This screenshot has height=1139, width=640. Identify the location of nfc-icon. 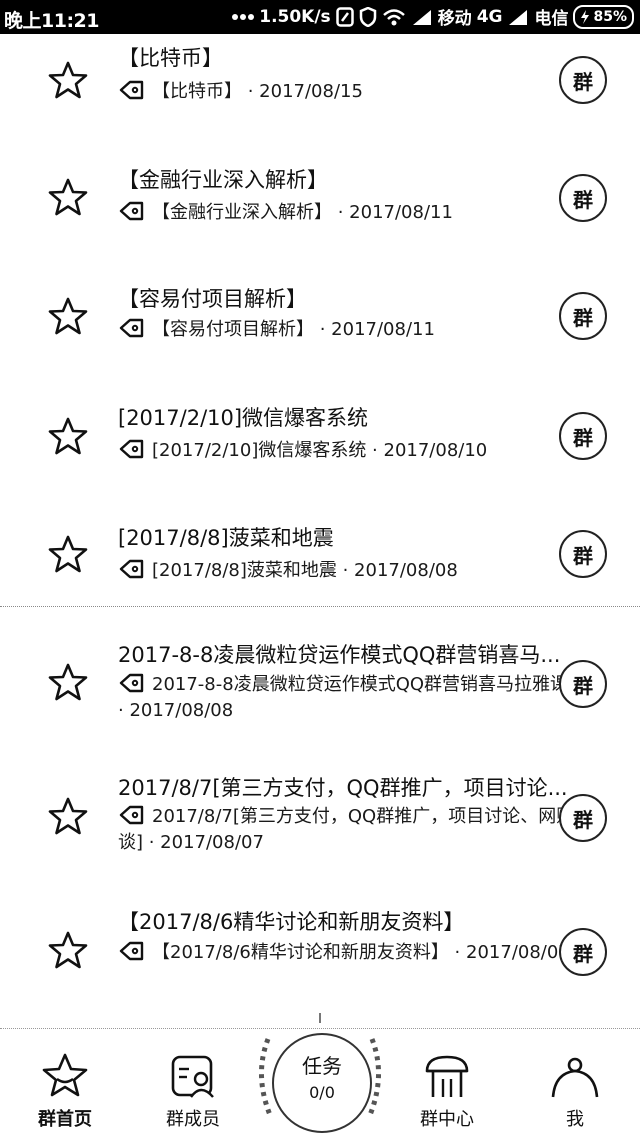
(344, 16).